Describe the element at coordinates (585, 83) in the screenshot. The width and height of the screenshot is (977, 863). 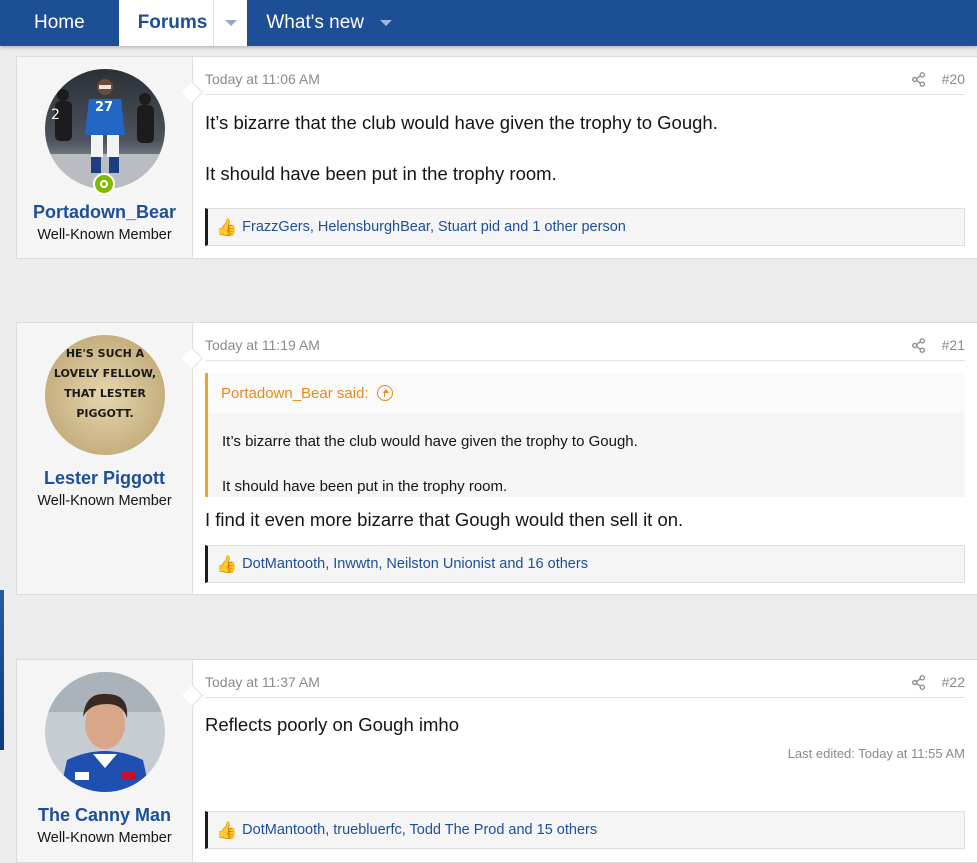
I see `post-header: Today at 11:06 AM #20` at that location.